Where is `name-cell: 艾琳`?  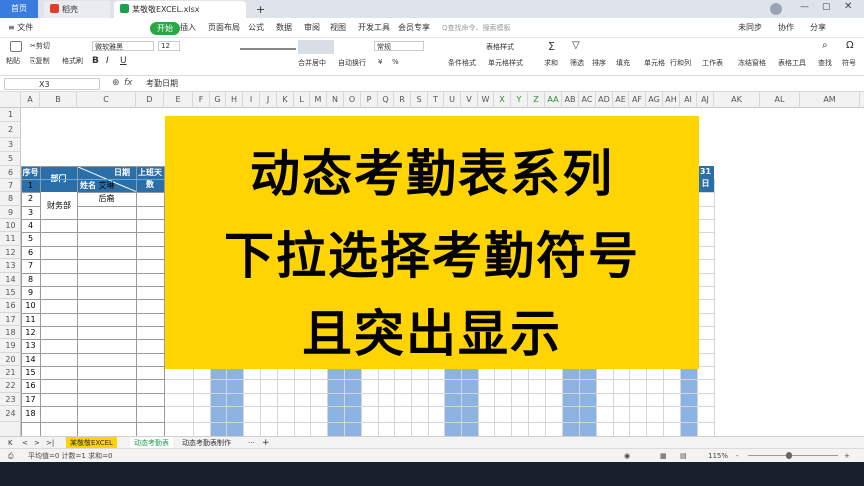
name-cell: 艾琳 is located at coordinates (106, 185).